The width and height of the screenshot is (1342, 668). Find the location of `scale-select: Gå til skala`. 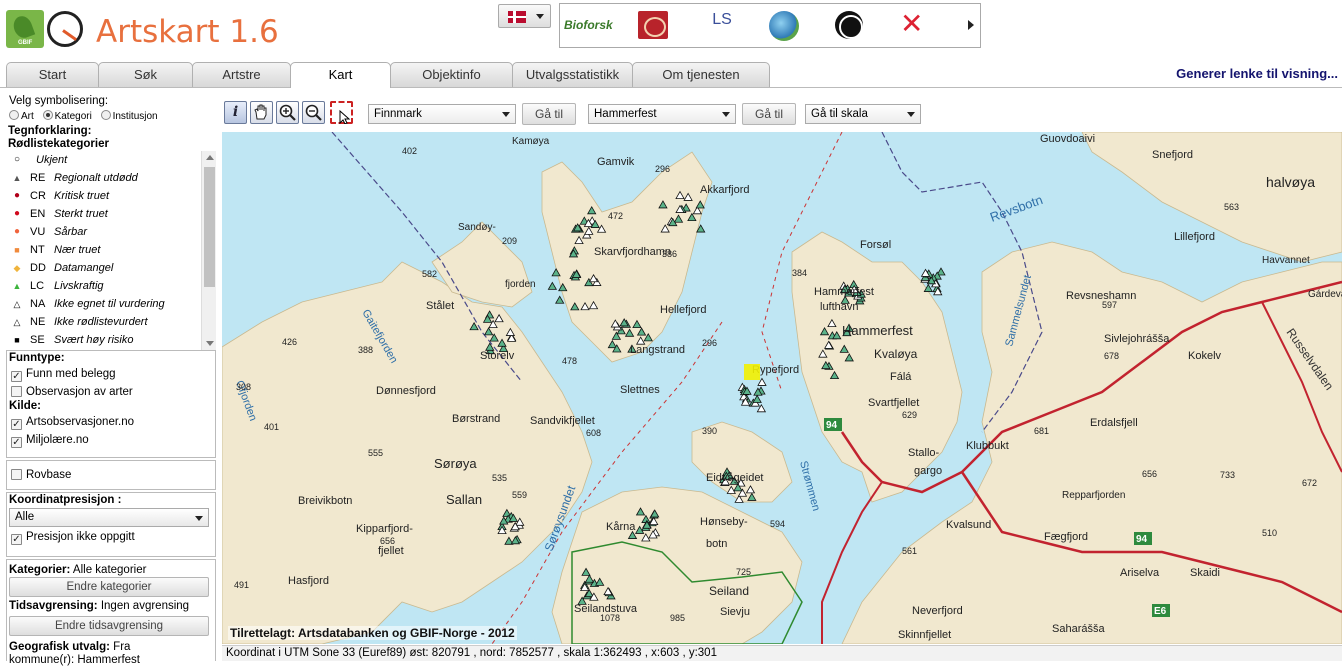

scale-select: Gå til skala is located at coordinates (863, 114).